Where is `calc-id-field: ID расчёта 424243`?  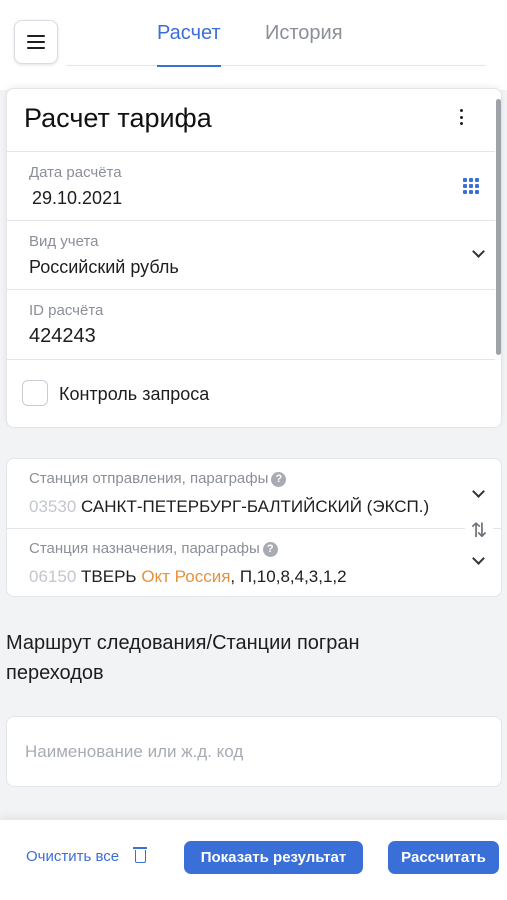 calc-id-field: ID расчёта 424243 is located at coordinates (251, 323).